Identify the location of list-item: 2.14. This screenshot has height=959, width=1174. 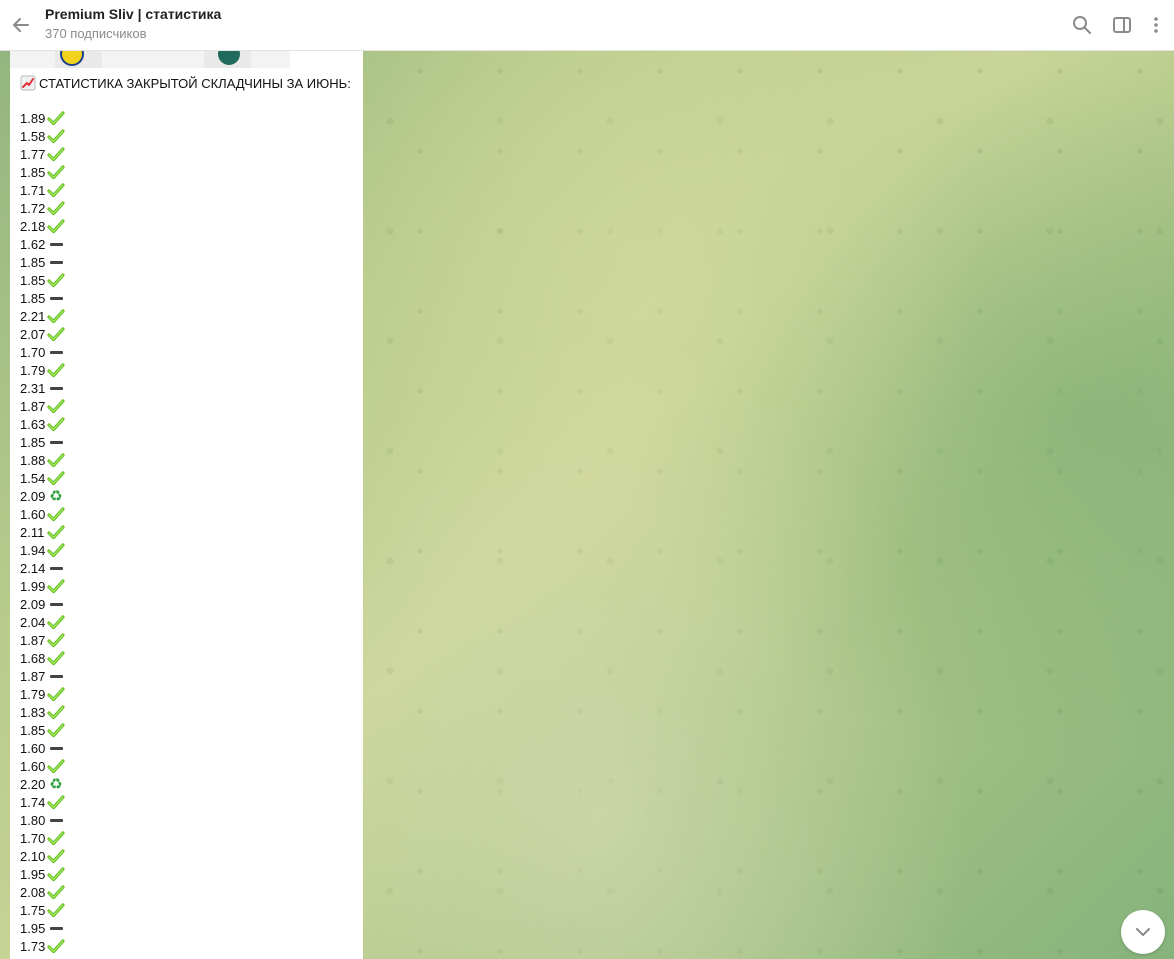
(42, 568).